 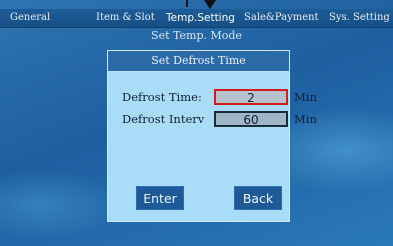 I want to click on pointer-marker, so click(x=187, y=3).